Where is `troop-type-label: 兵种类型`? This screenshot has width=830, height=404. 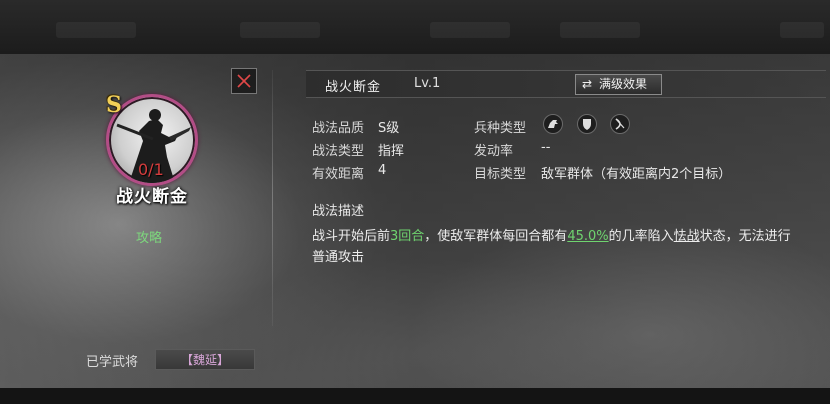
troop-type-label: 兵种类型 is located at coordinates (500, 128).